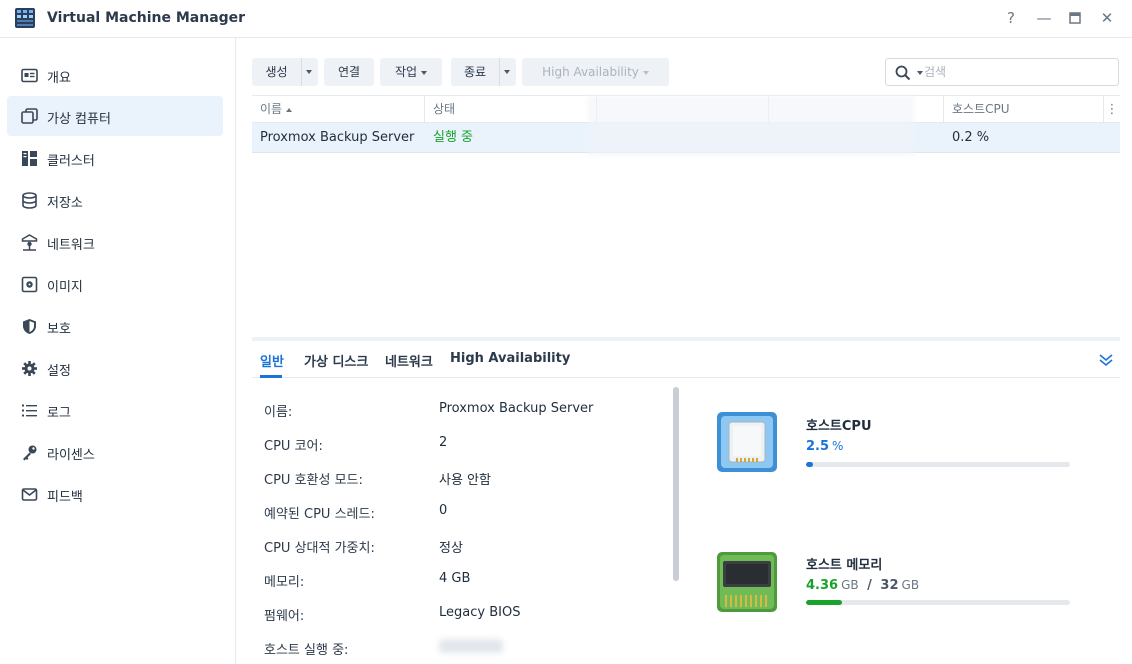 The image size is (1132, 664). Describe the element at coordinates (1044, 18) in the screenshot. I see `minimize-button: —` at that location.